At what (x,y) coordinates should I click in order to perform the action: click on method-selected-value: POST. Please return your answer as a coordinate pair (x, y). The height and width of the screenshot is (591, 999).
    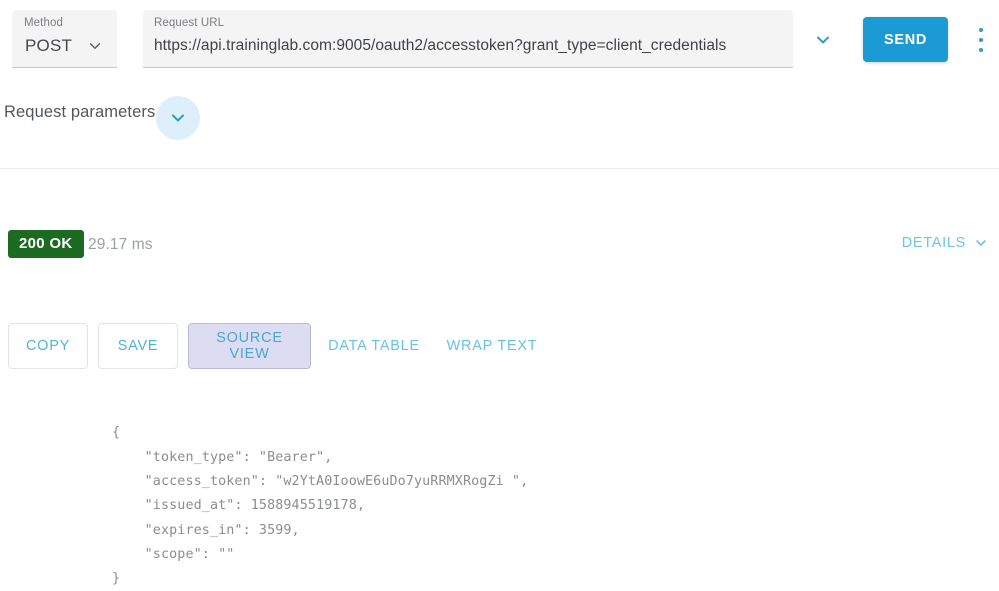
    Looking at the image, I should click on (49, 45).